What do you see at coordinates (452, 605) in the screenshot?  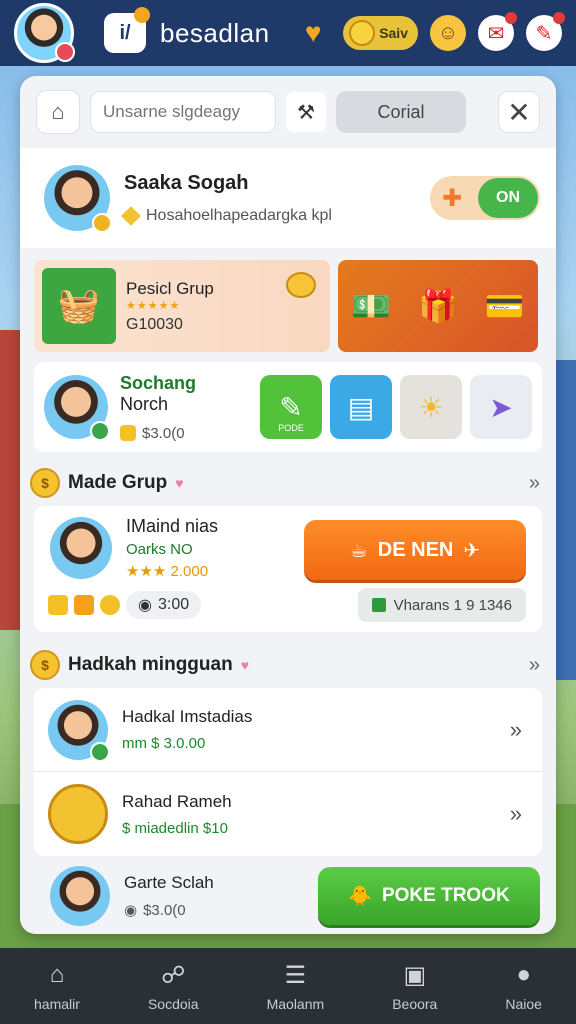 I see `viewers-label: Vharans 1 9 1346` at bounding box center [452, 605].